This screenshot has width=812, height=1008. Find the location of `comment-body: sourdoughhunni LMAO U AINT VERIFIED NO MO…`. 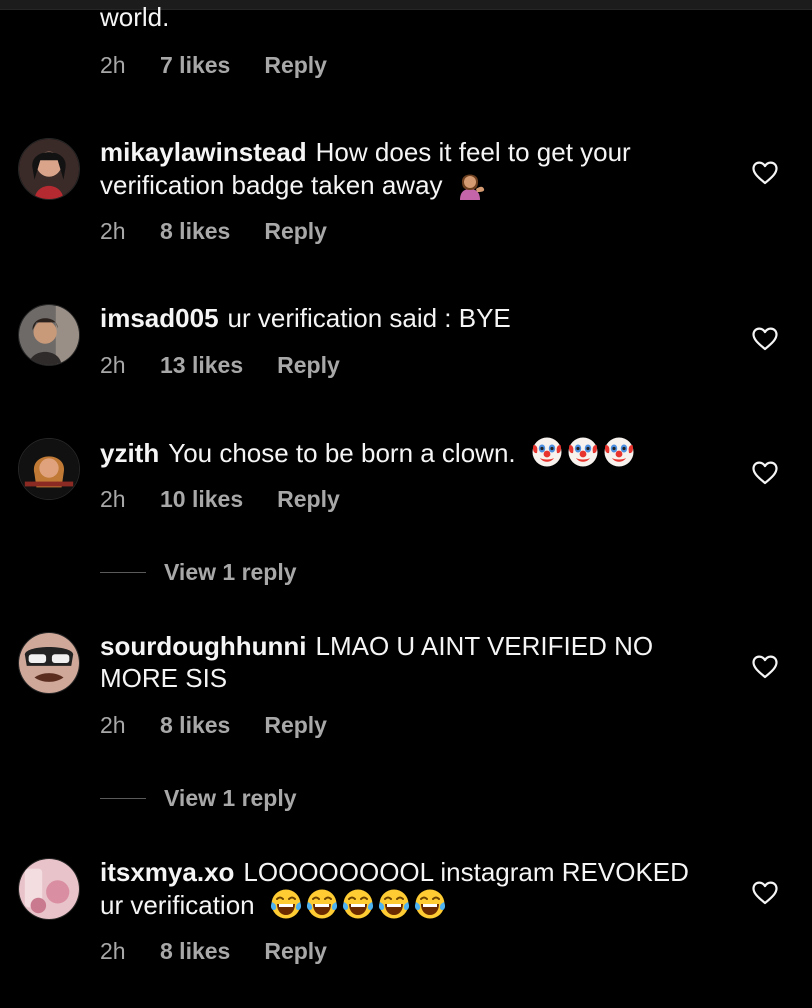

comment-body: sourdoughhunni LMAO U AINT VERIFIED NO MO… is located at coordinates (405, 662).